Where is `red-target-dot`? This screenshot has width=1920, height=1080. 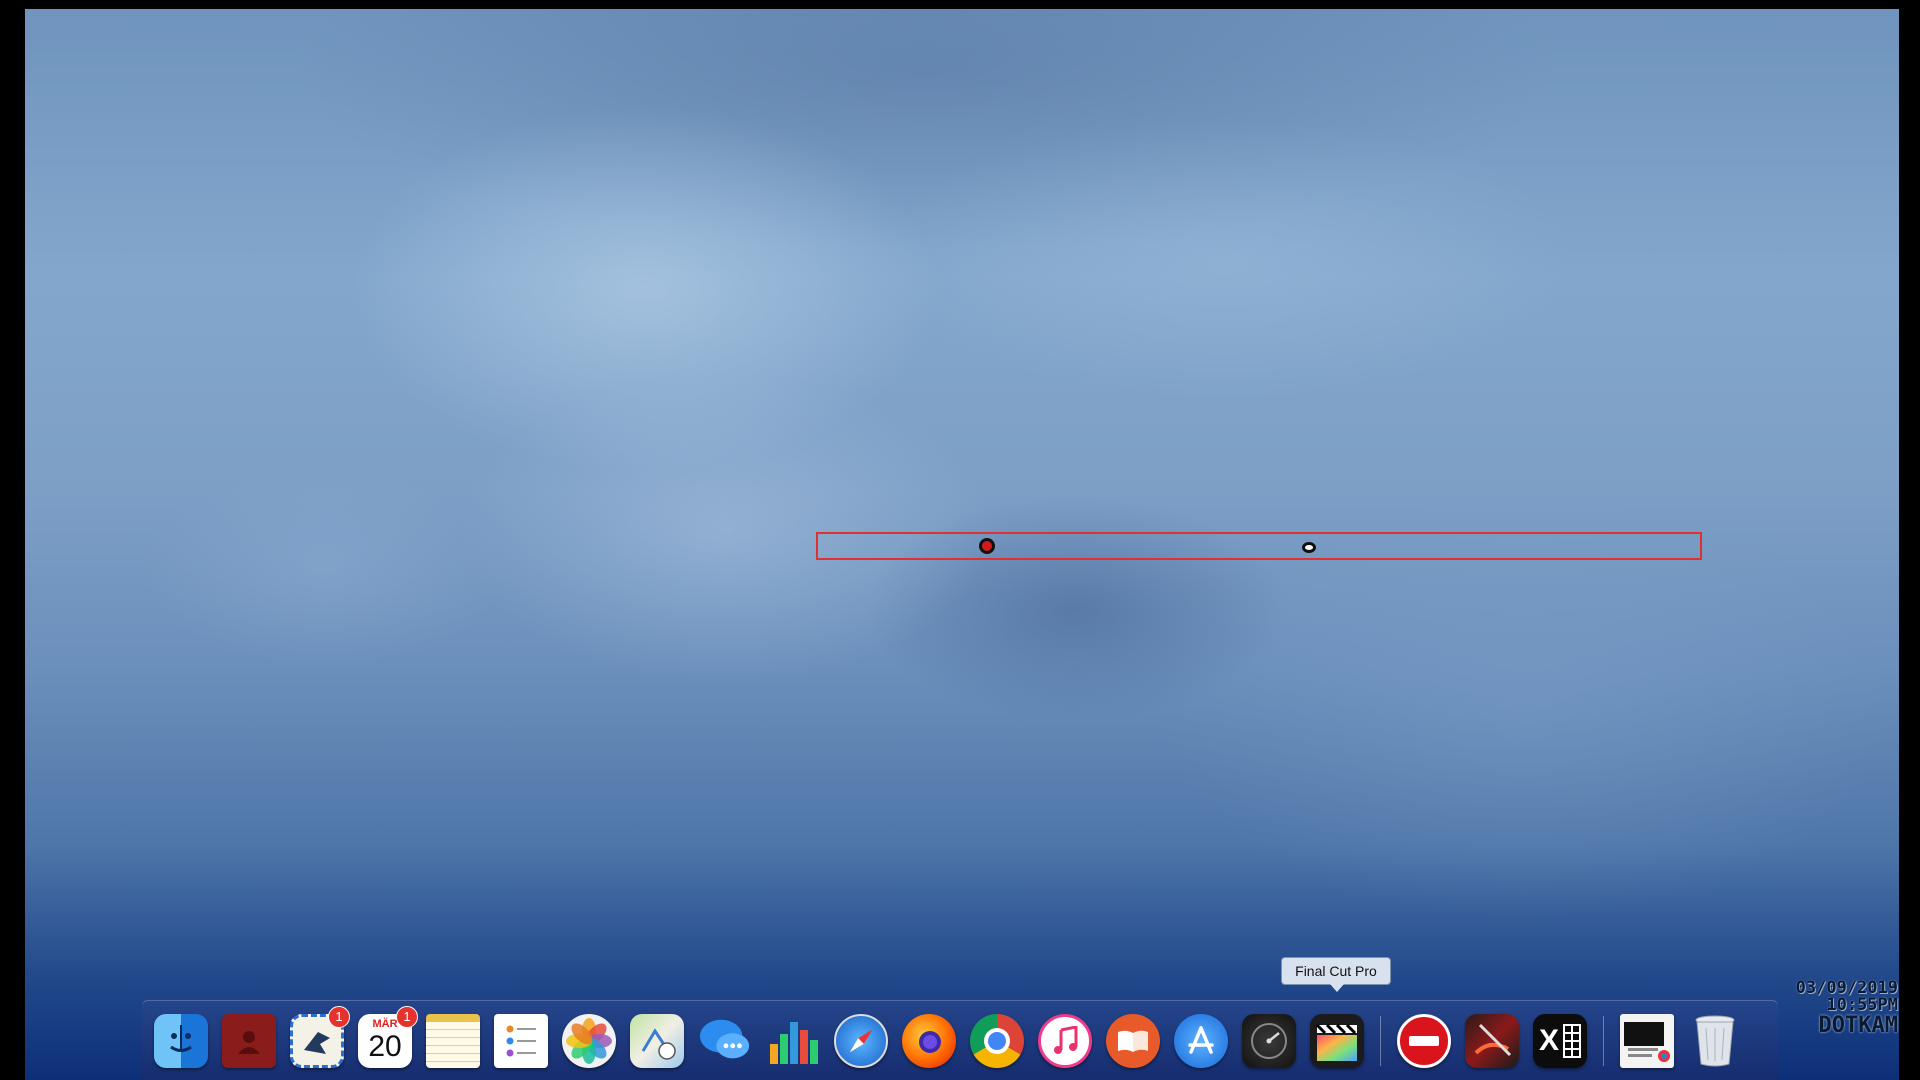
red-target-dot is located at coordinates (987, 546).